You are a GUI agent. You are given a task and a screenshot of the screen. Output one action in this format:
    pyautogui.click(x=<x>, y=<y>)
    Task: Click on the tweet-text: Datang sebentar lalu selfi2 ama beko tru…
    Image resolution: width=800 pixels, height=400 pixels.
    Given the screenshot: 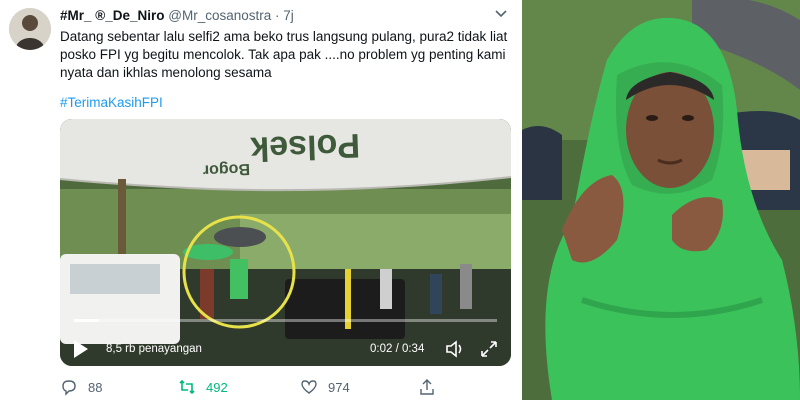 What is the action you would take?
    pyautogui.click(x=284, y=54)
    